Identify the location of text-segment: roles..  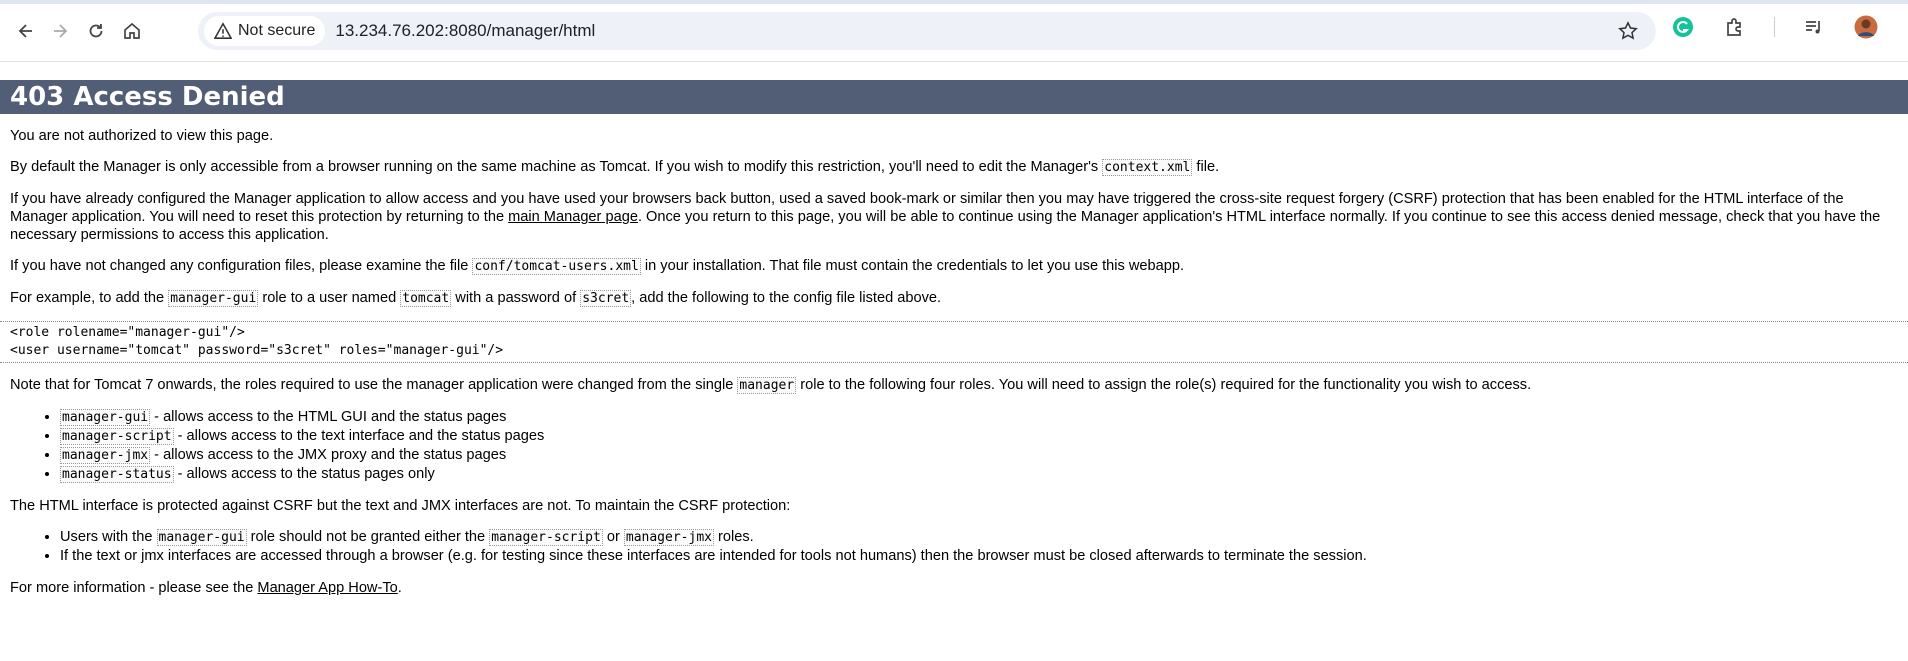
(733, 537).